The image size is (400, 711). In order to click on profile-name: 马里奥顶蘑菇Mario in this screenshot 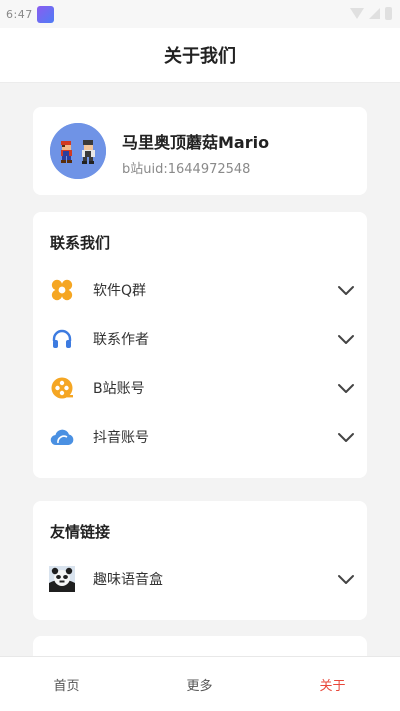, I will do `click(196, 142)`.